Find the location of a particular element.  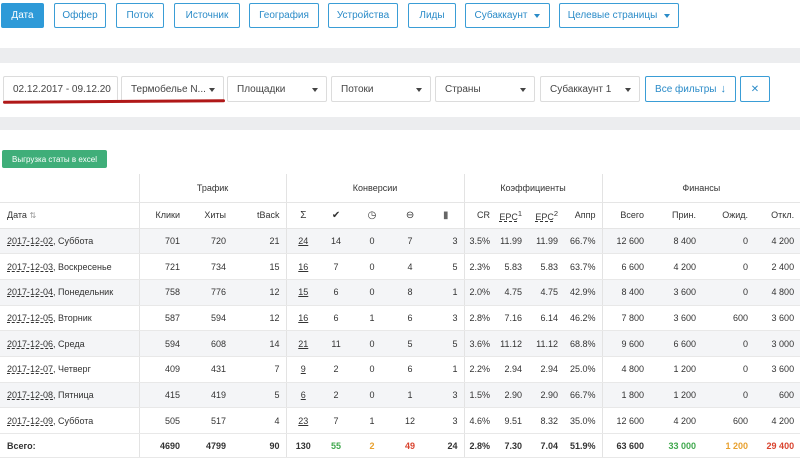

cell-sum: 6 is located at coordinates (303, 395).